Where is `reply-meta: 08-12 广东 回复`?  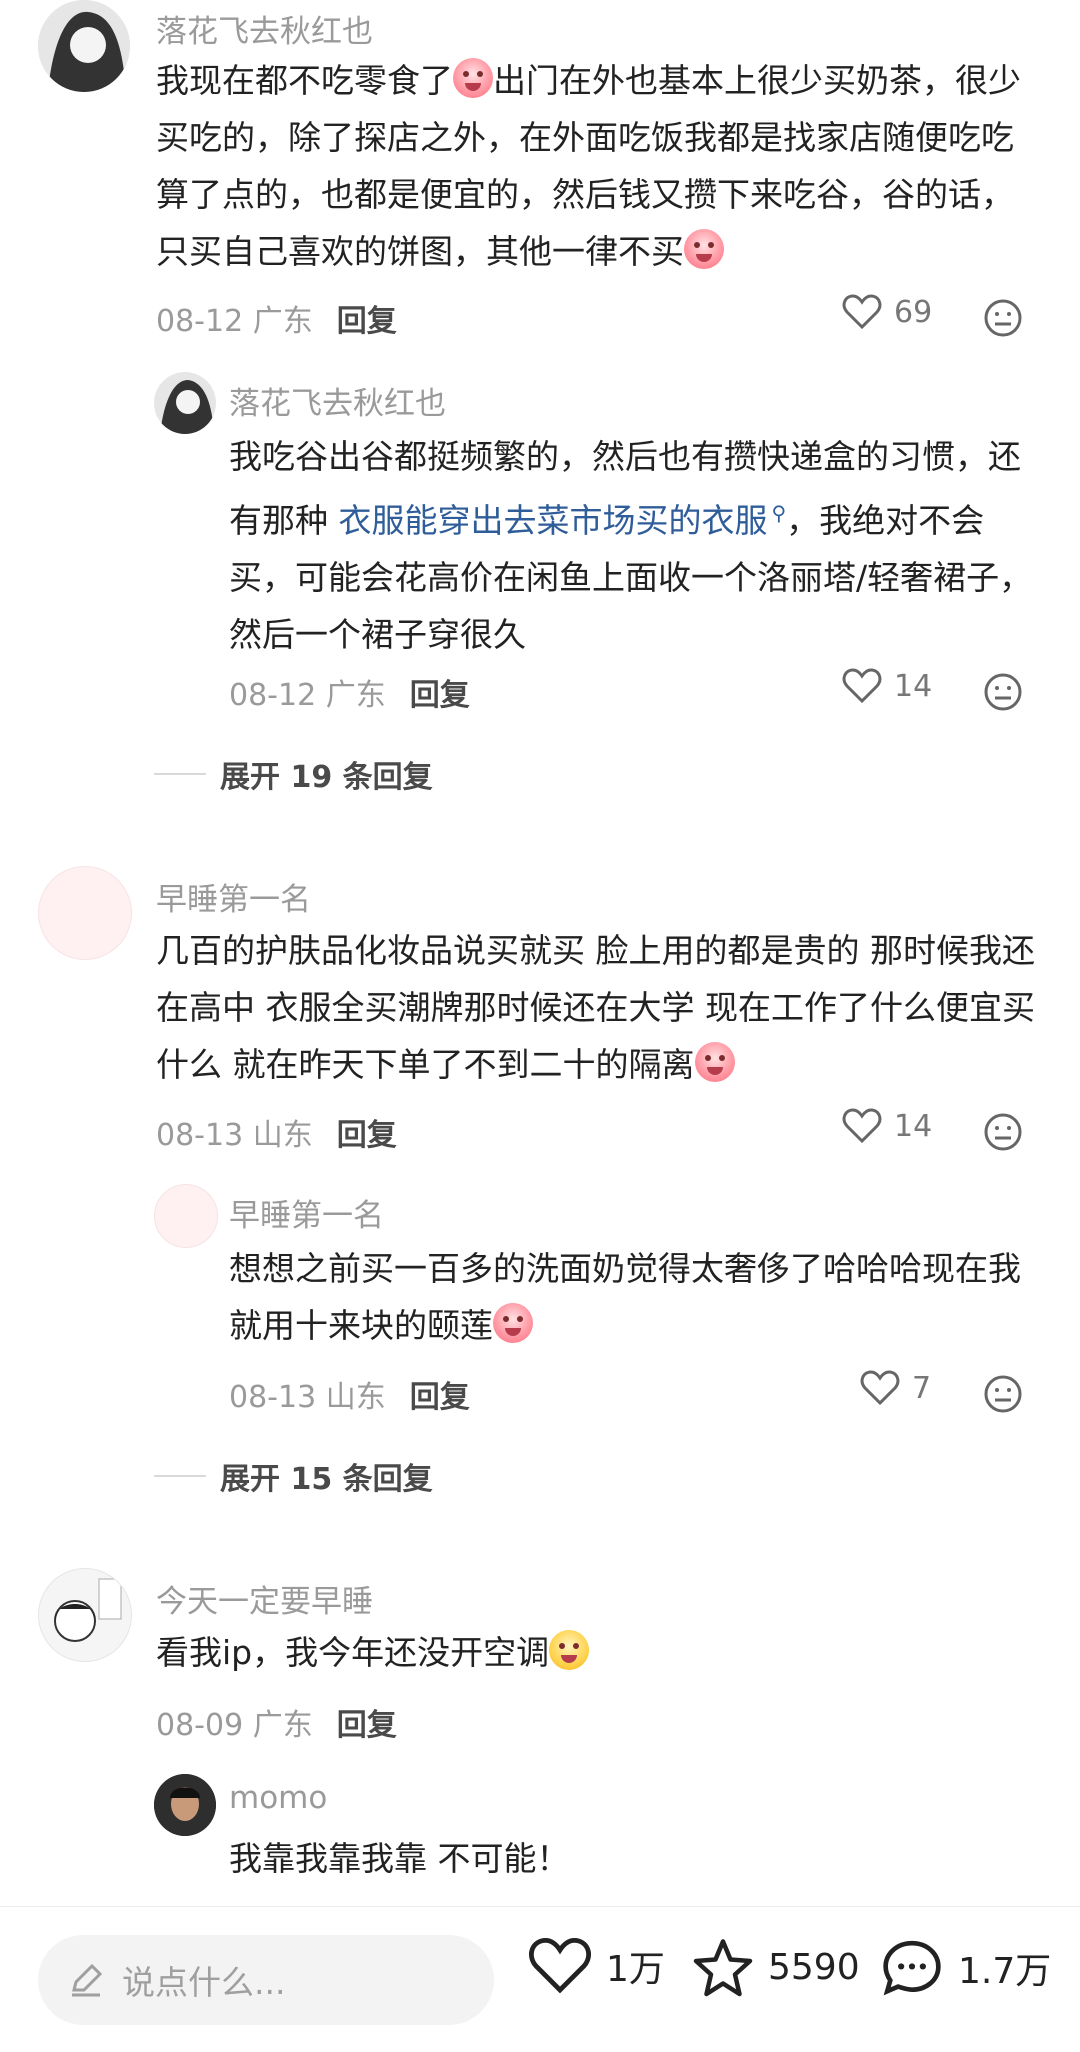 reply-meta: 08-12 广东 回复 is located at coordinates (349, 692).